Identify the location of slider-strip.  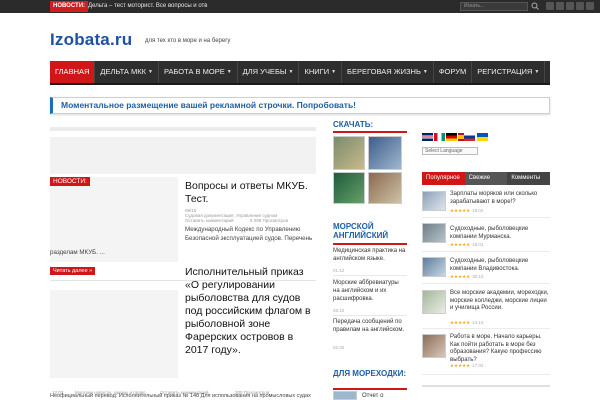
(183, 129).